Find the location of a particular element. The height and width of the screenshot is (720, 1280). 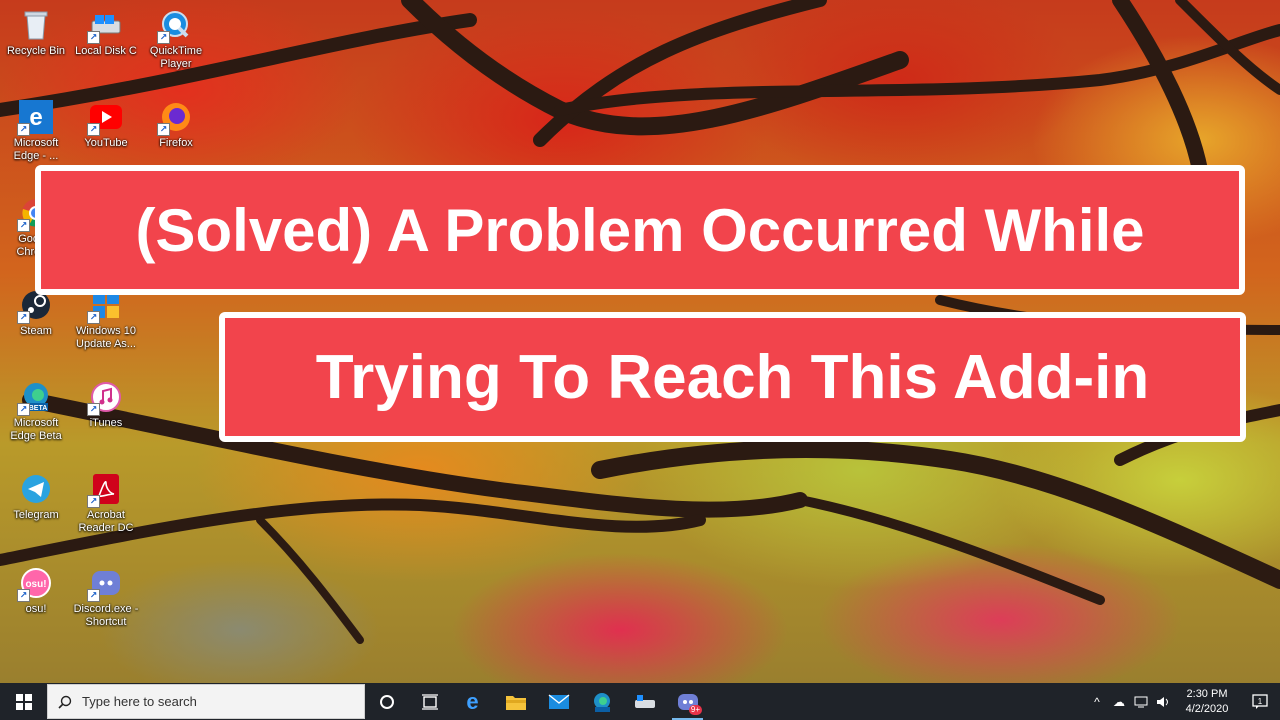

start-button is located at coordinates (23, 701).